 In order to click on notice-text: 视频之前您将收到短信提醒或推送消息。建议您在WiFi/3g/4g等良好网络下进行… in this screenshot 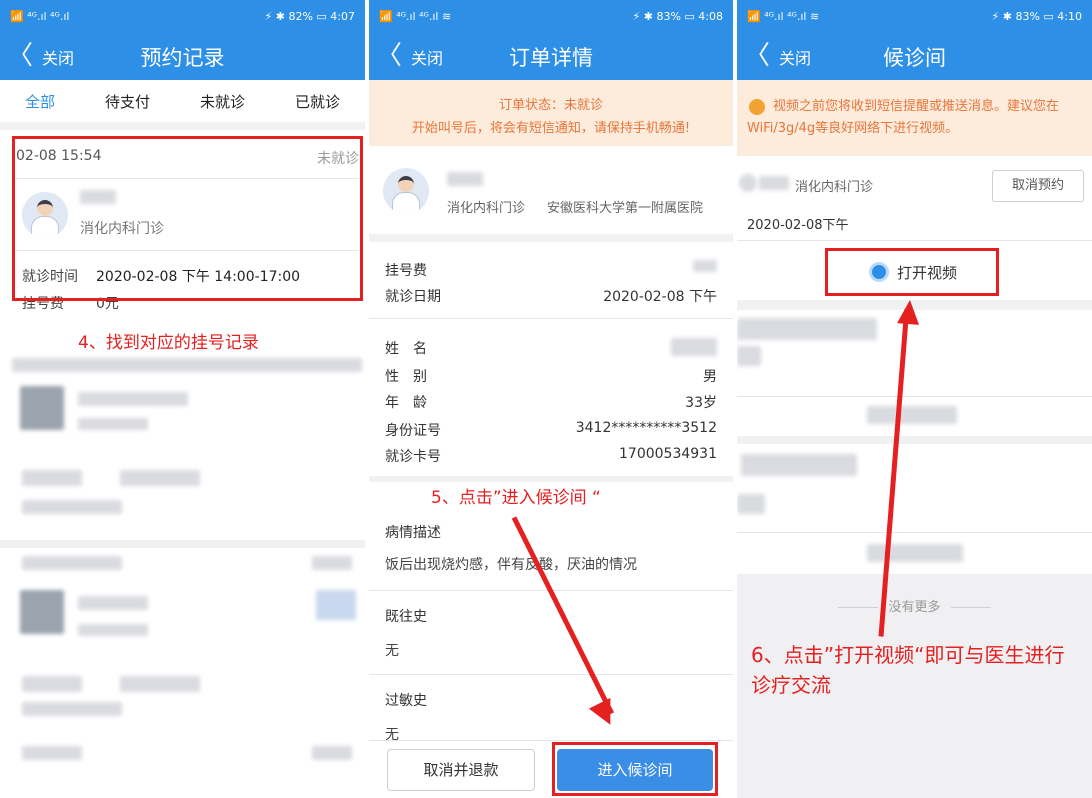, I will do `click(903, 117)`.